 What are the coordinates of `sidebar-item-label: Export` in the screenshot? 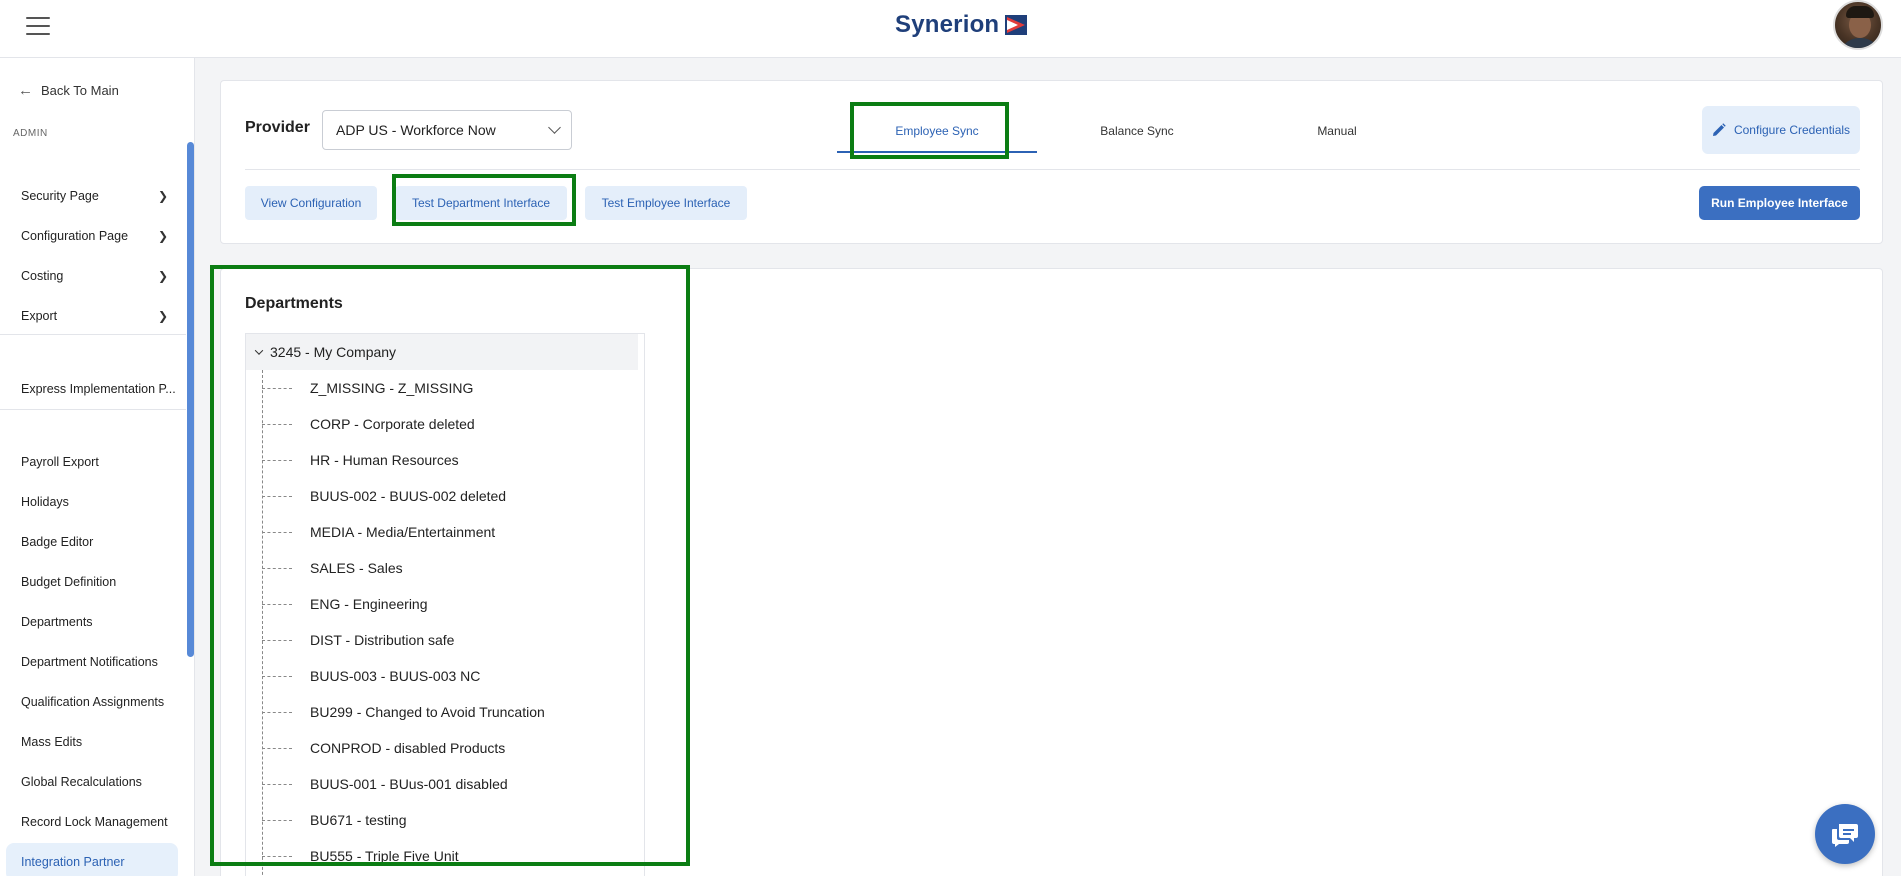 It's located at (39, 316).